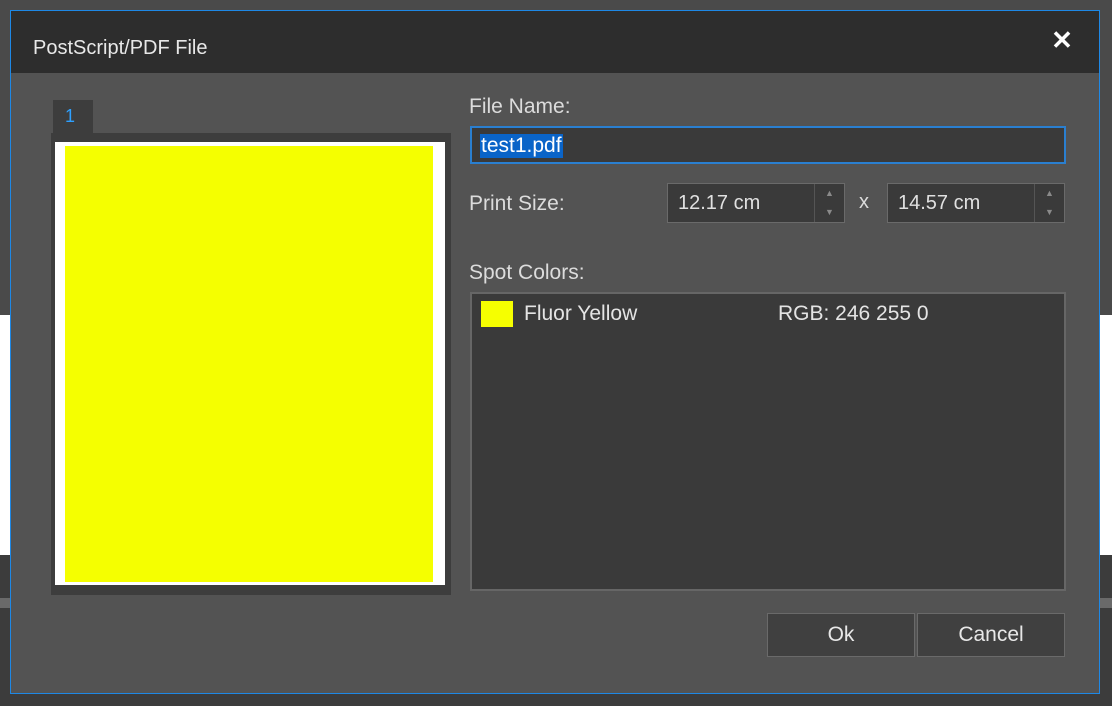  What do you see at coordinates (991, 635) in the screenshot?
I see `cancel-button: Cancel` at bounding box center [991, 635].